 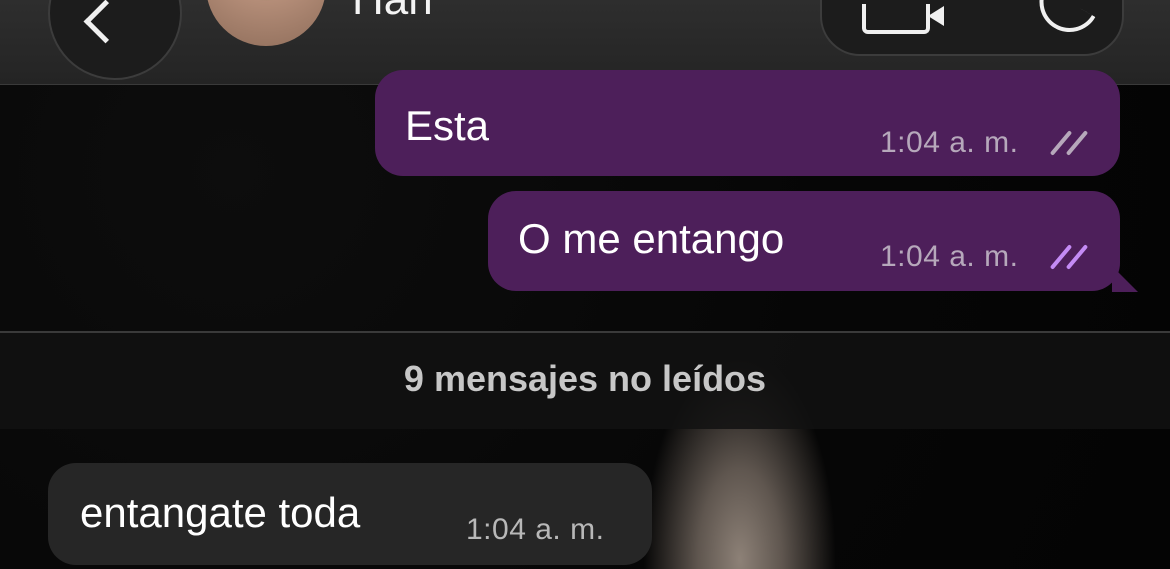 What do you see at coordinates (266, 23) in the screenshot?
I see `avatar` at bounding box center [266, 23].